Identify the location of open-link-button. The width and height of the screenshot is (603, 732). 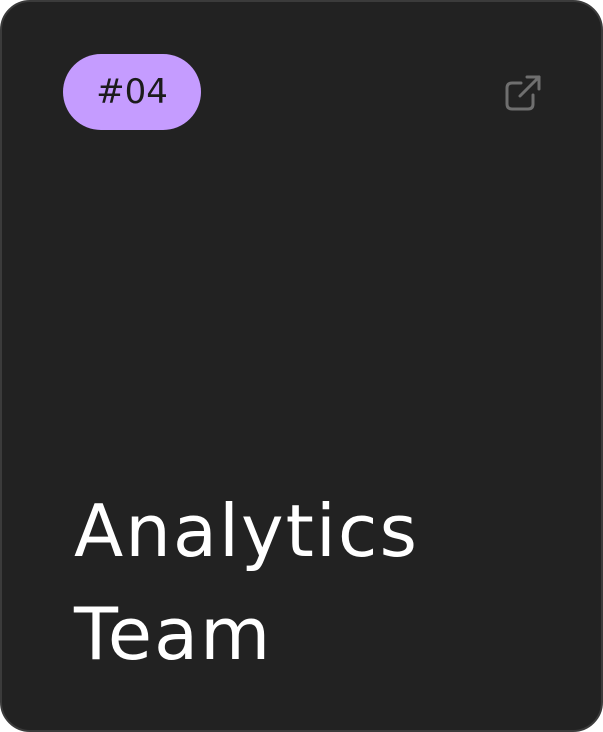
(523, 93).